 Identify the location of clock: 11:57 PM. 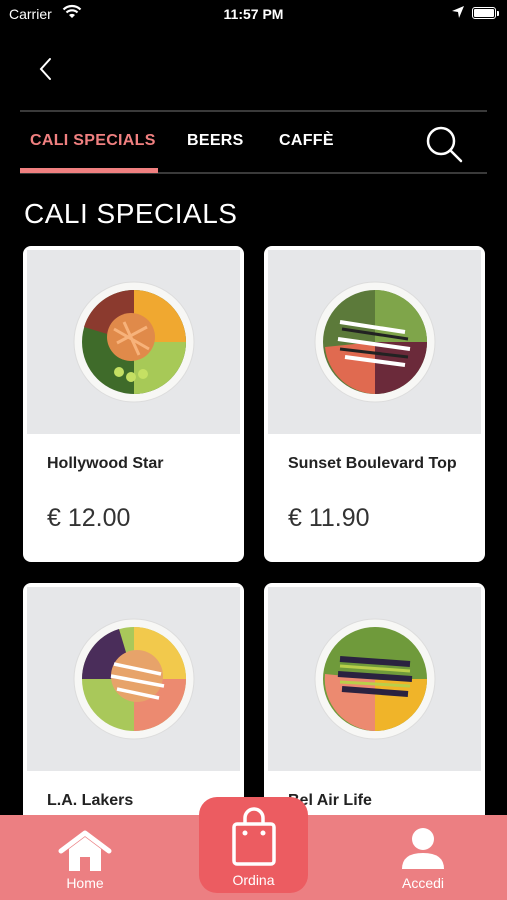
(253, 14).